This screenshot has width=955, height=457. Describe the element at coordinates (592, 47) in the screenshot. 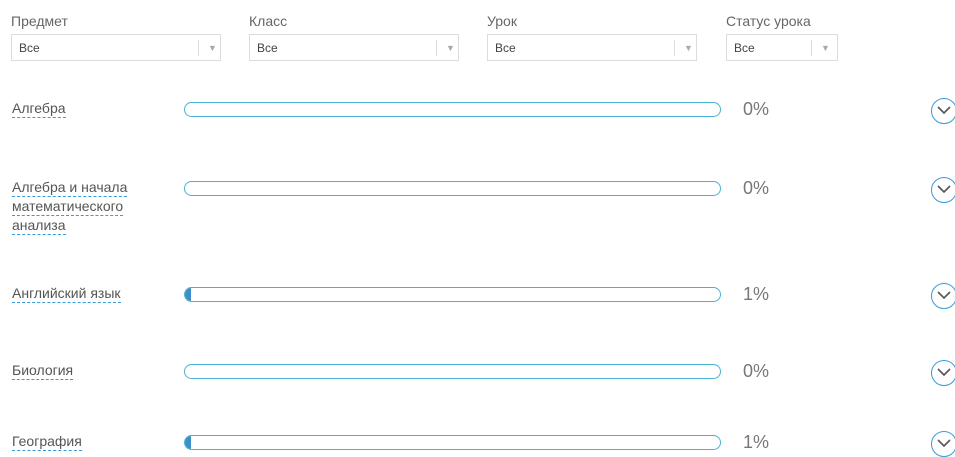

I see `lesson-select: Все ▼` at that location.